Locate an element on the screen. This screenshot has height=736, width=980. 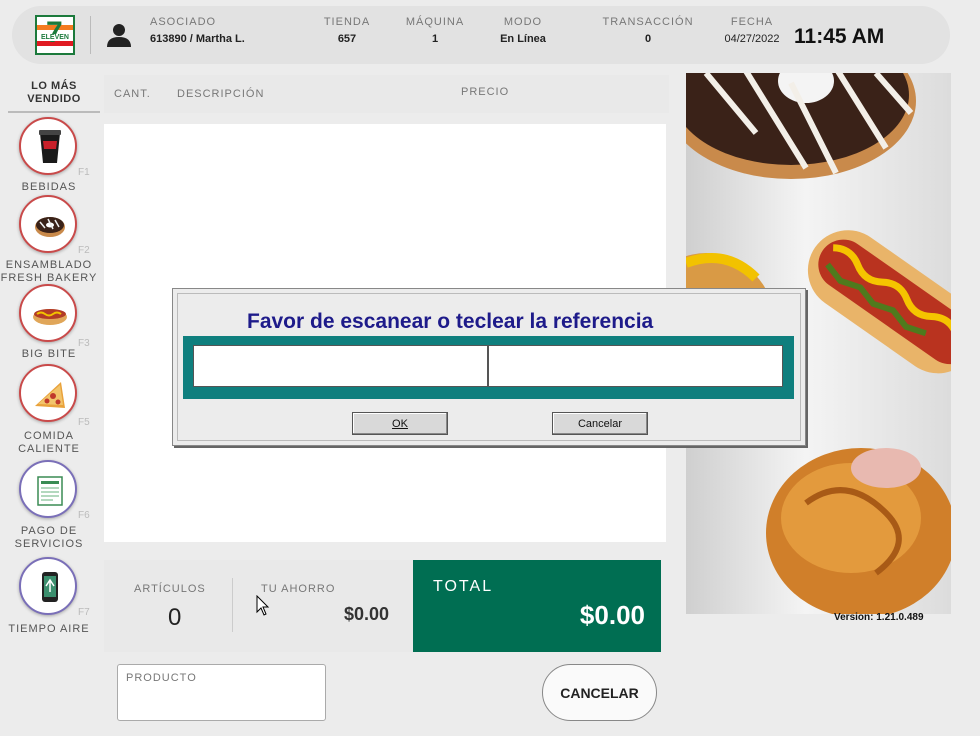
fkey-f6: F6 is located at coordinates (84, 515).